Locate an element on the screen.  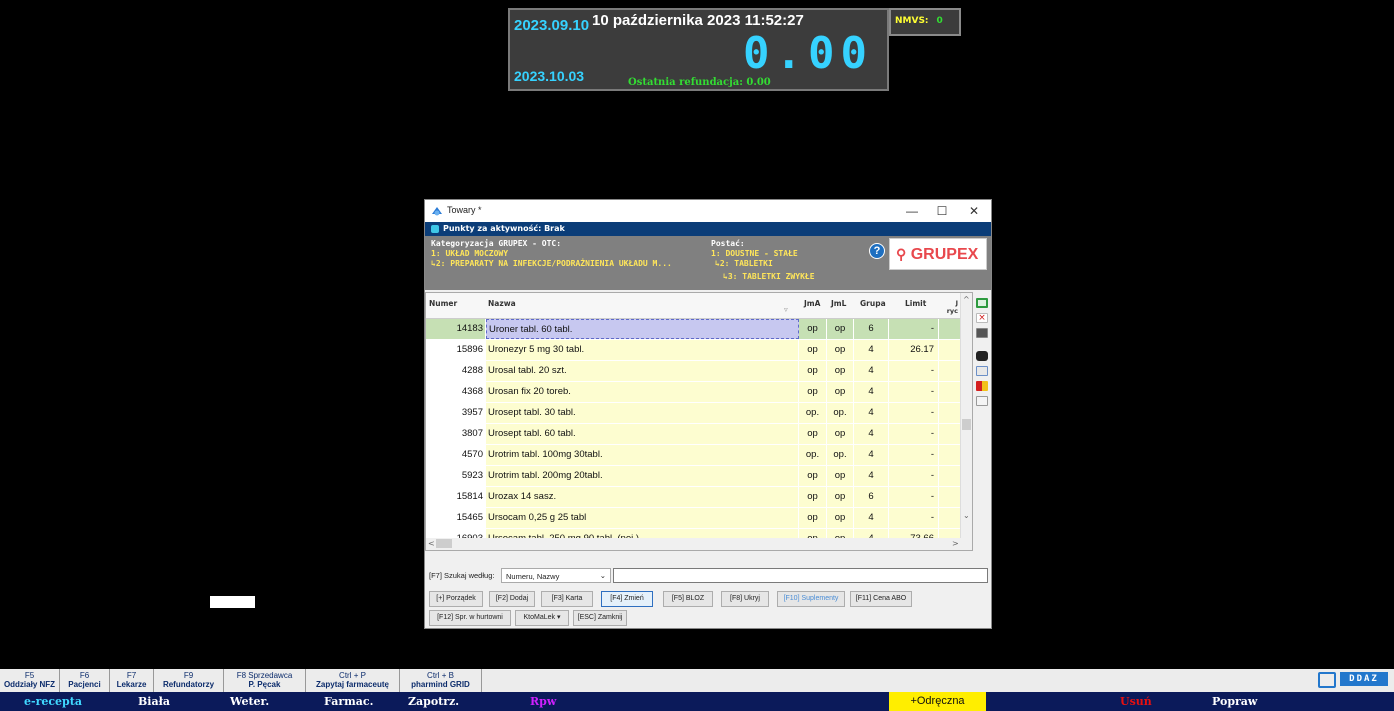
cat-left-header: Kategoryzacja GRUPEX - OTC: is located at coordinates (496, 243).